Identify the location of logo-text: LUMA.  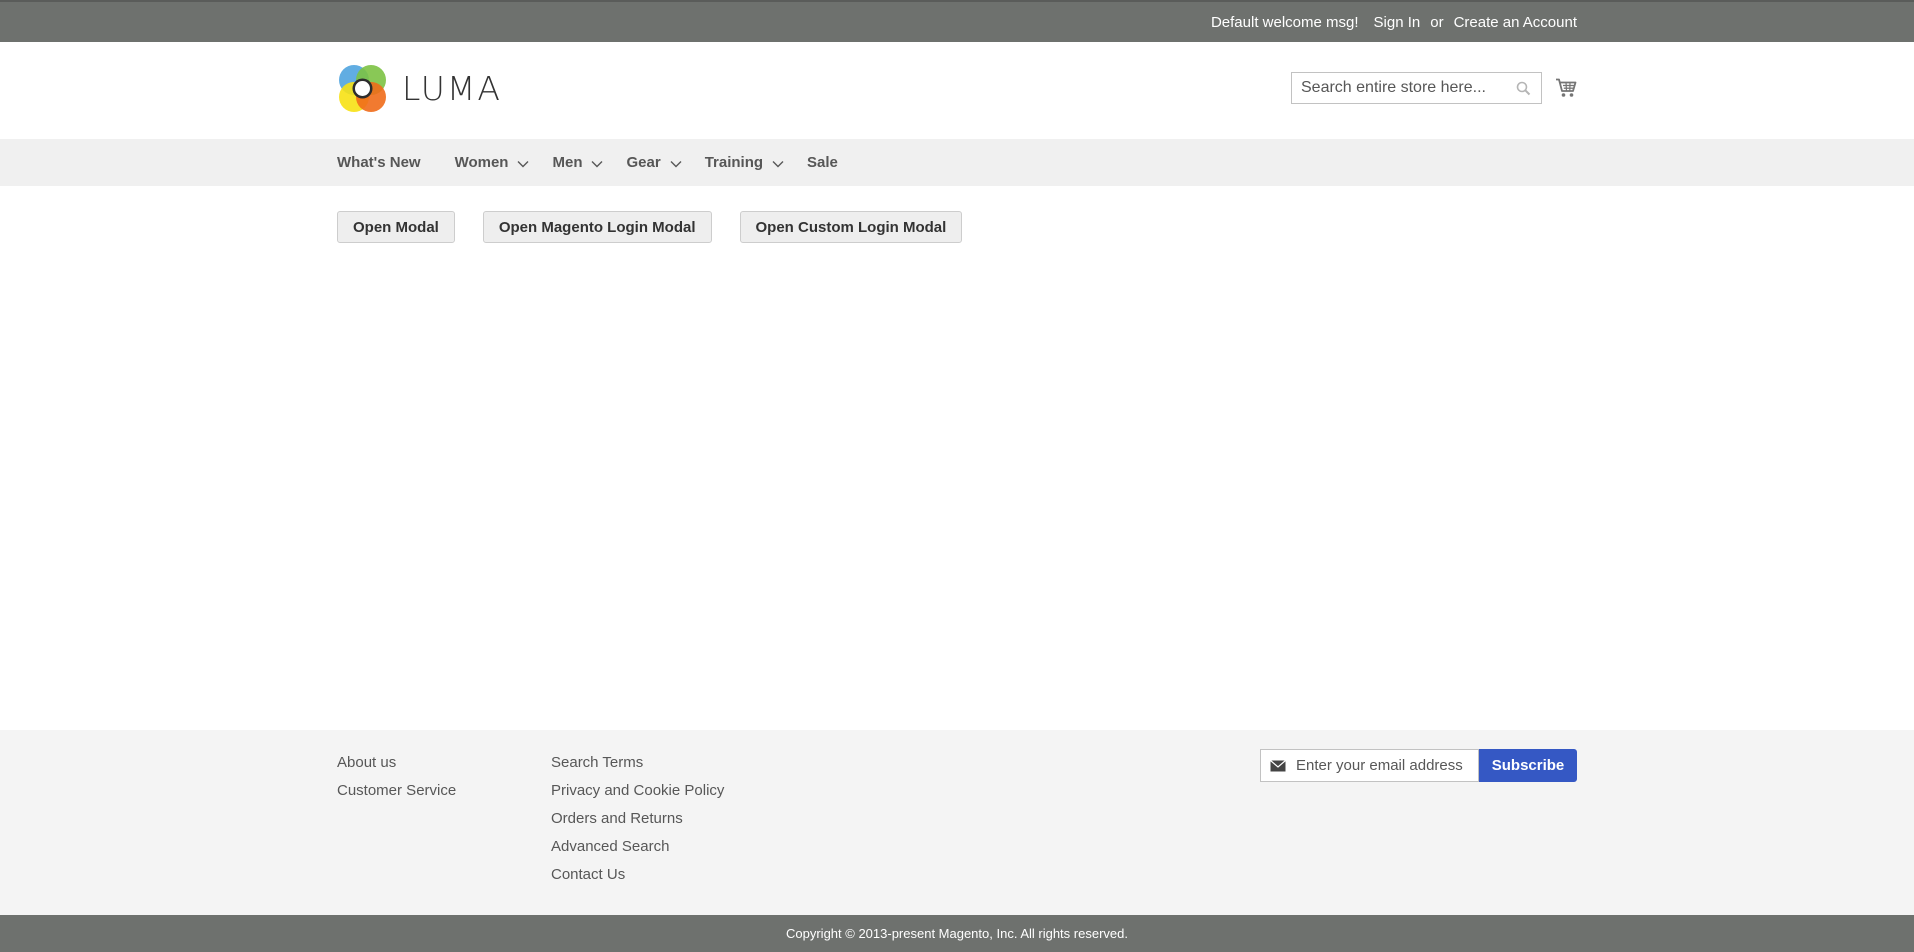
(452, 88).